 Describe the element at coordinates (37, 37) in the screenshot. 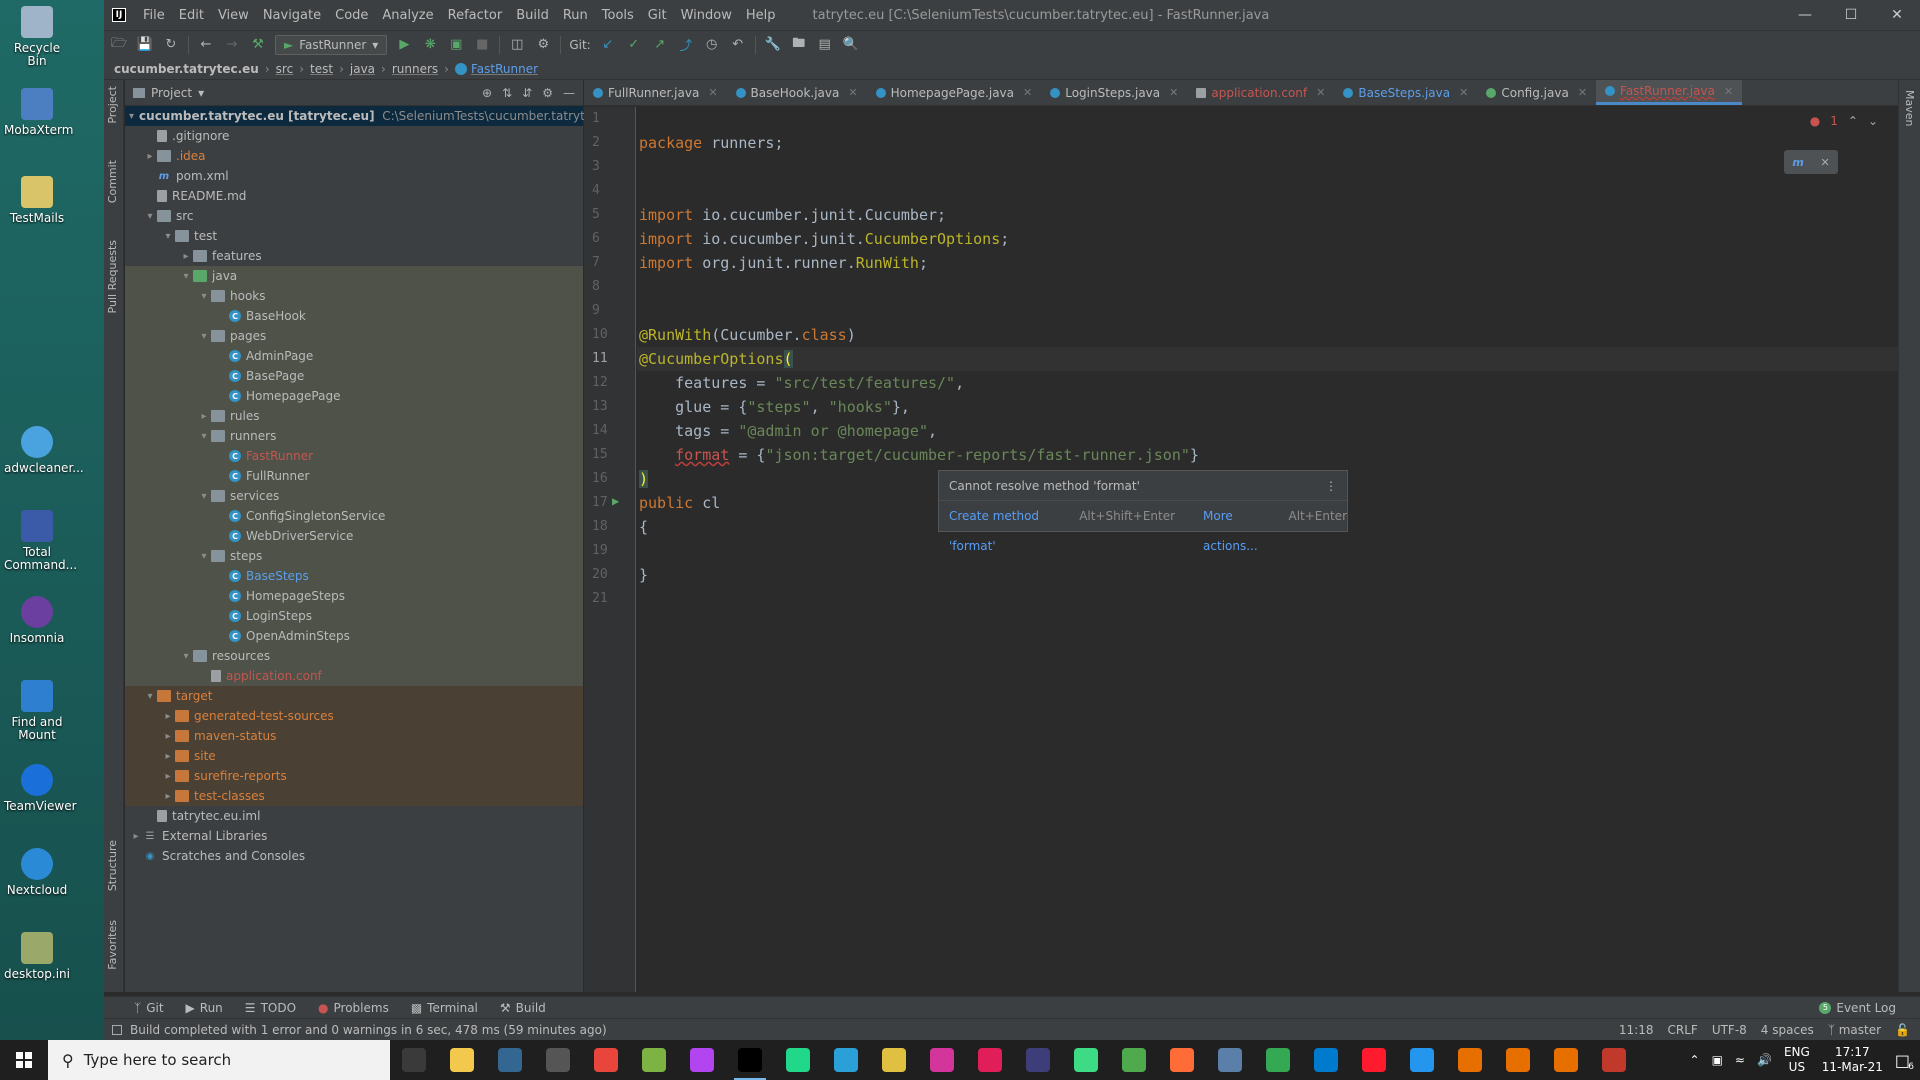

I see `desktop-icon-recycle-bin: Recycle Bin` at that location.